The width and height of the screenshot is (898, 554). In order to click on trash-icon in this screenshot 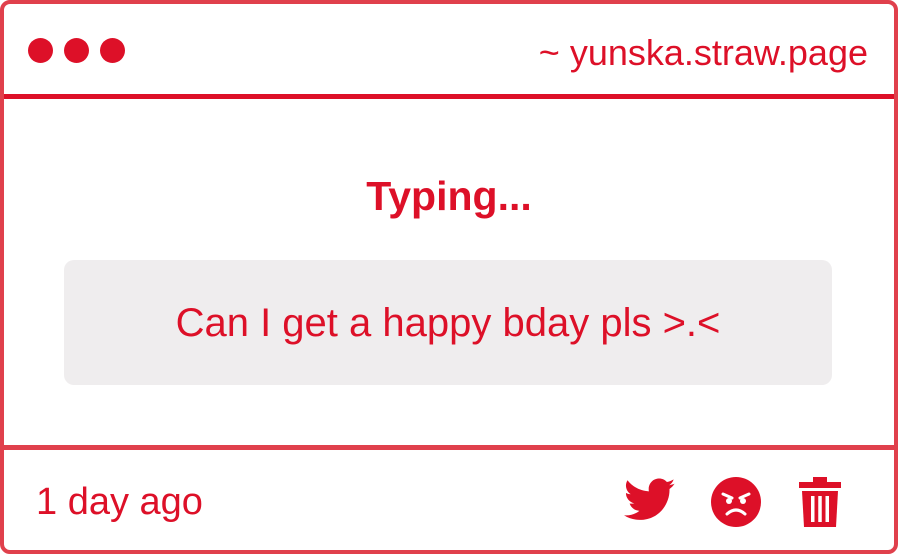, I will do `click(820, 502)`.